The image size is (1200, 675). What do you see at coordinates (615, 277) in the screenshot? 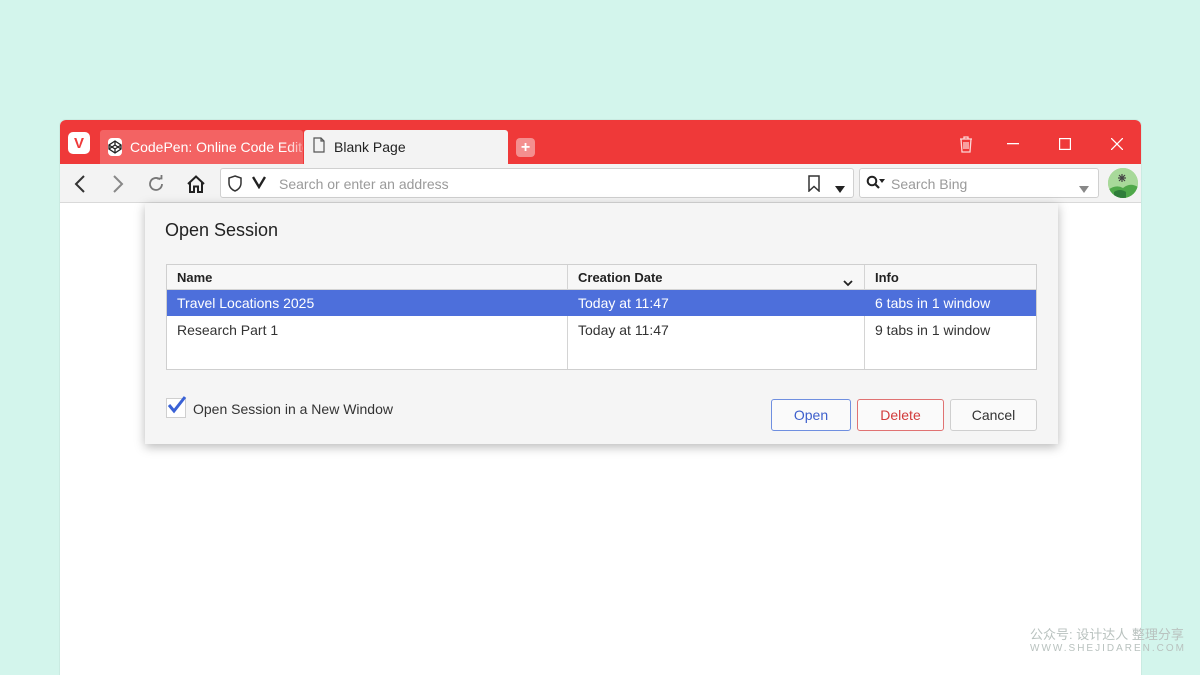
I see `column-header-creation-date: Creation Date` at bounding box center [615, 277].